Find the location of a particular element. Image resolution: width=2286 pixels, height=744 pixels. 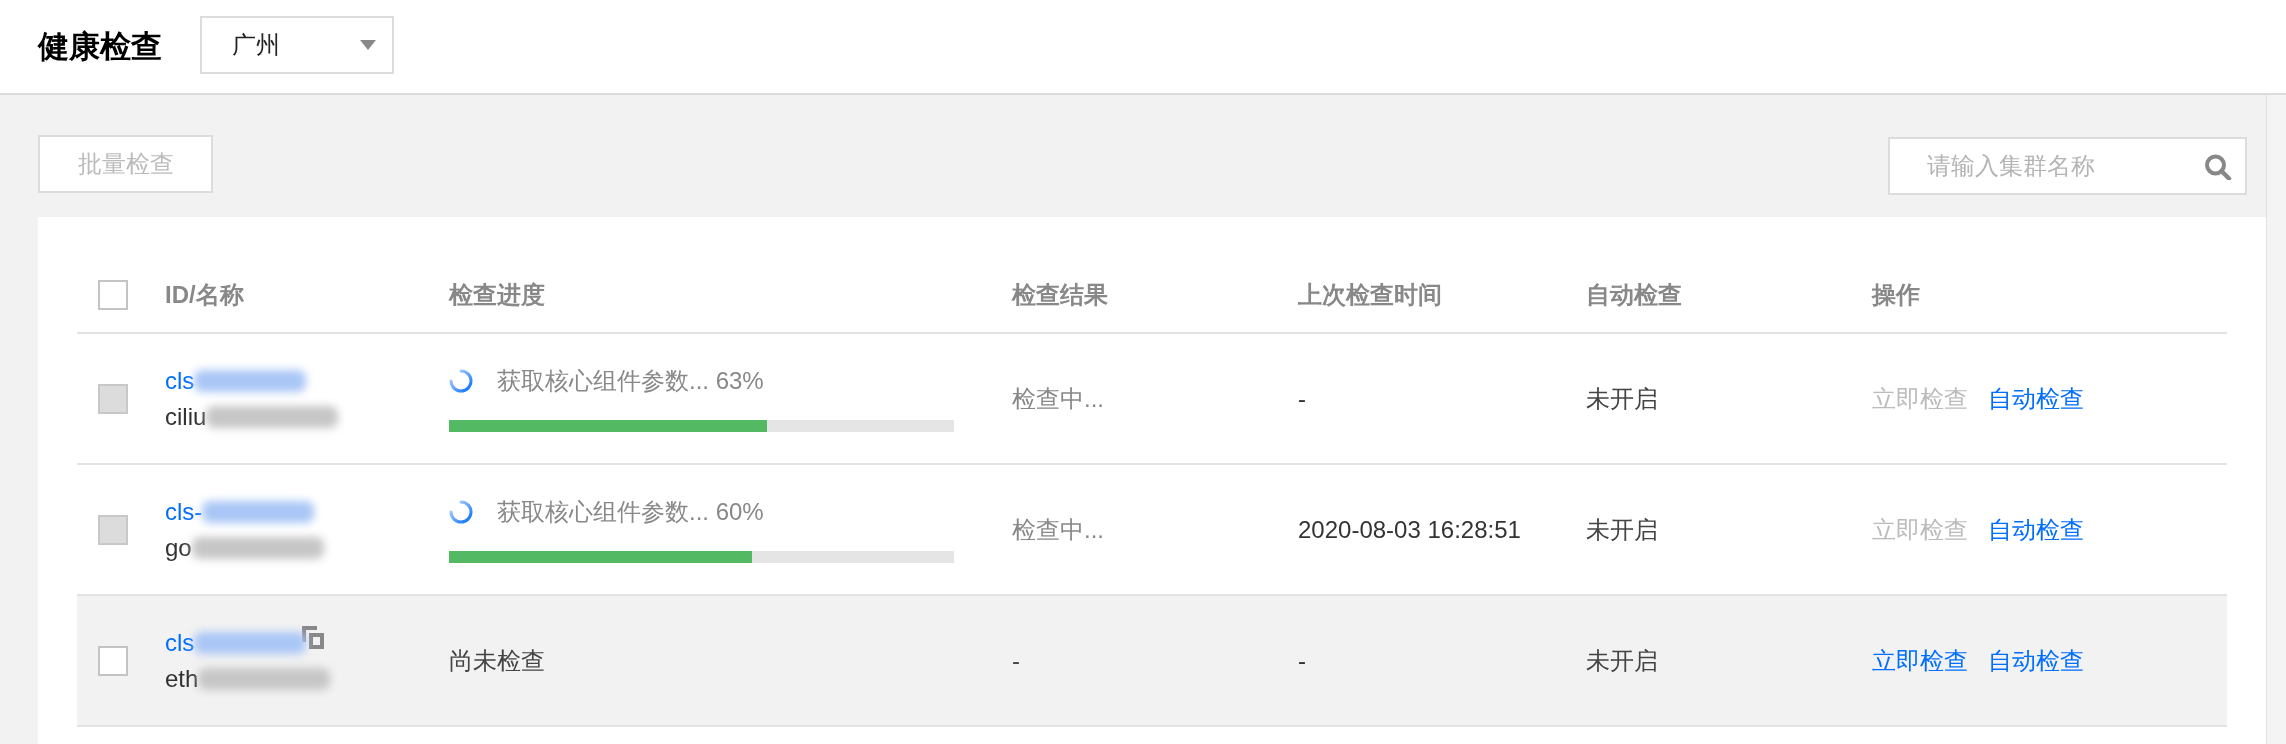

last-check-time: 2020-08-03 16:28:51 is located at coordinates (1409, 529).